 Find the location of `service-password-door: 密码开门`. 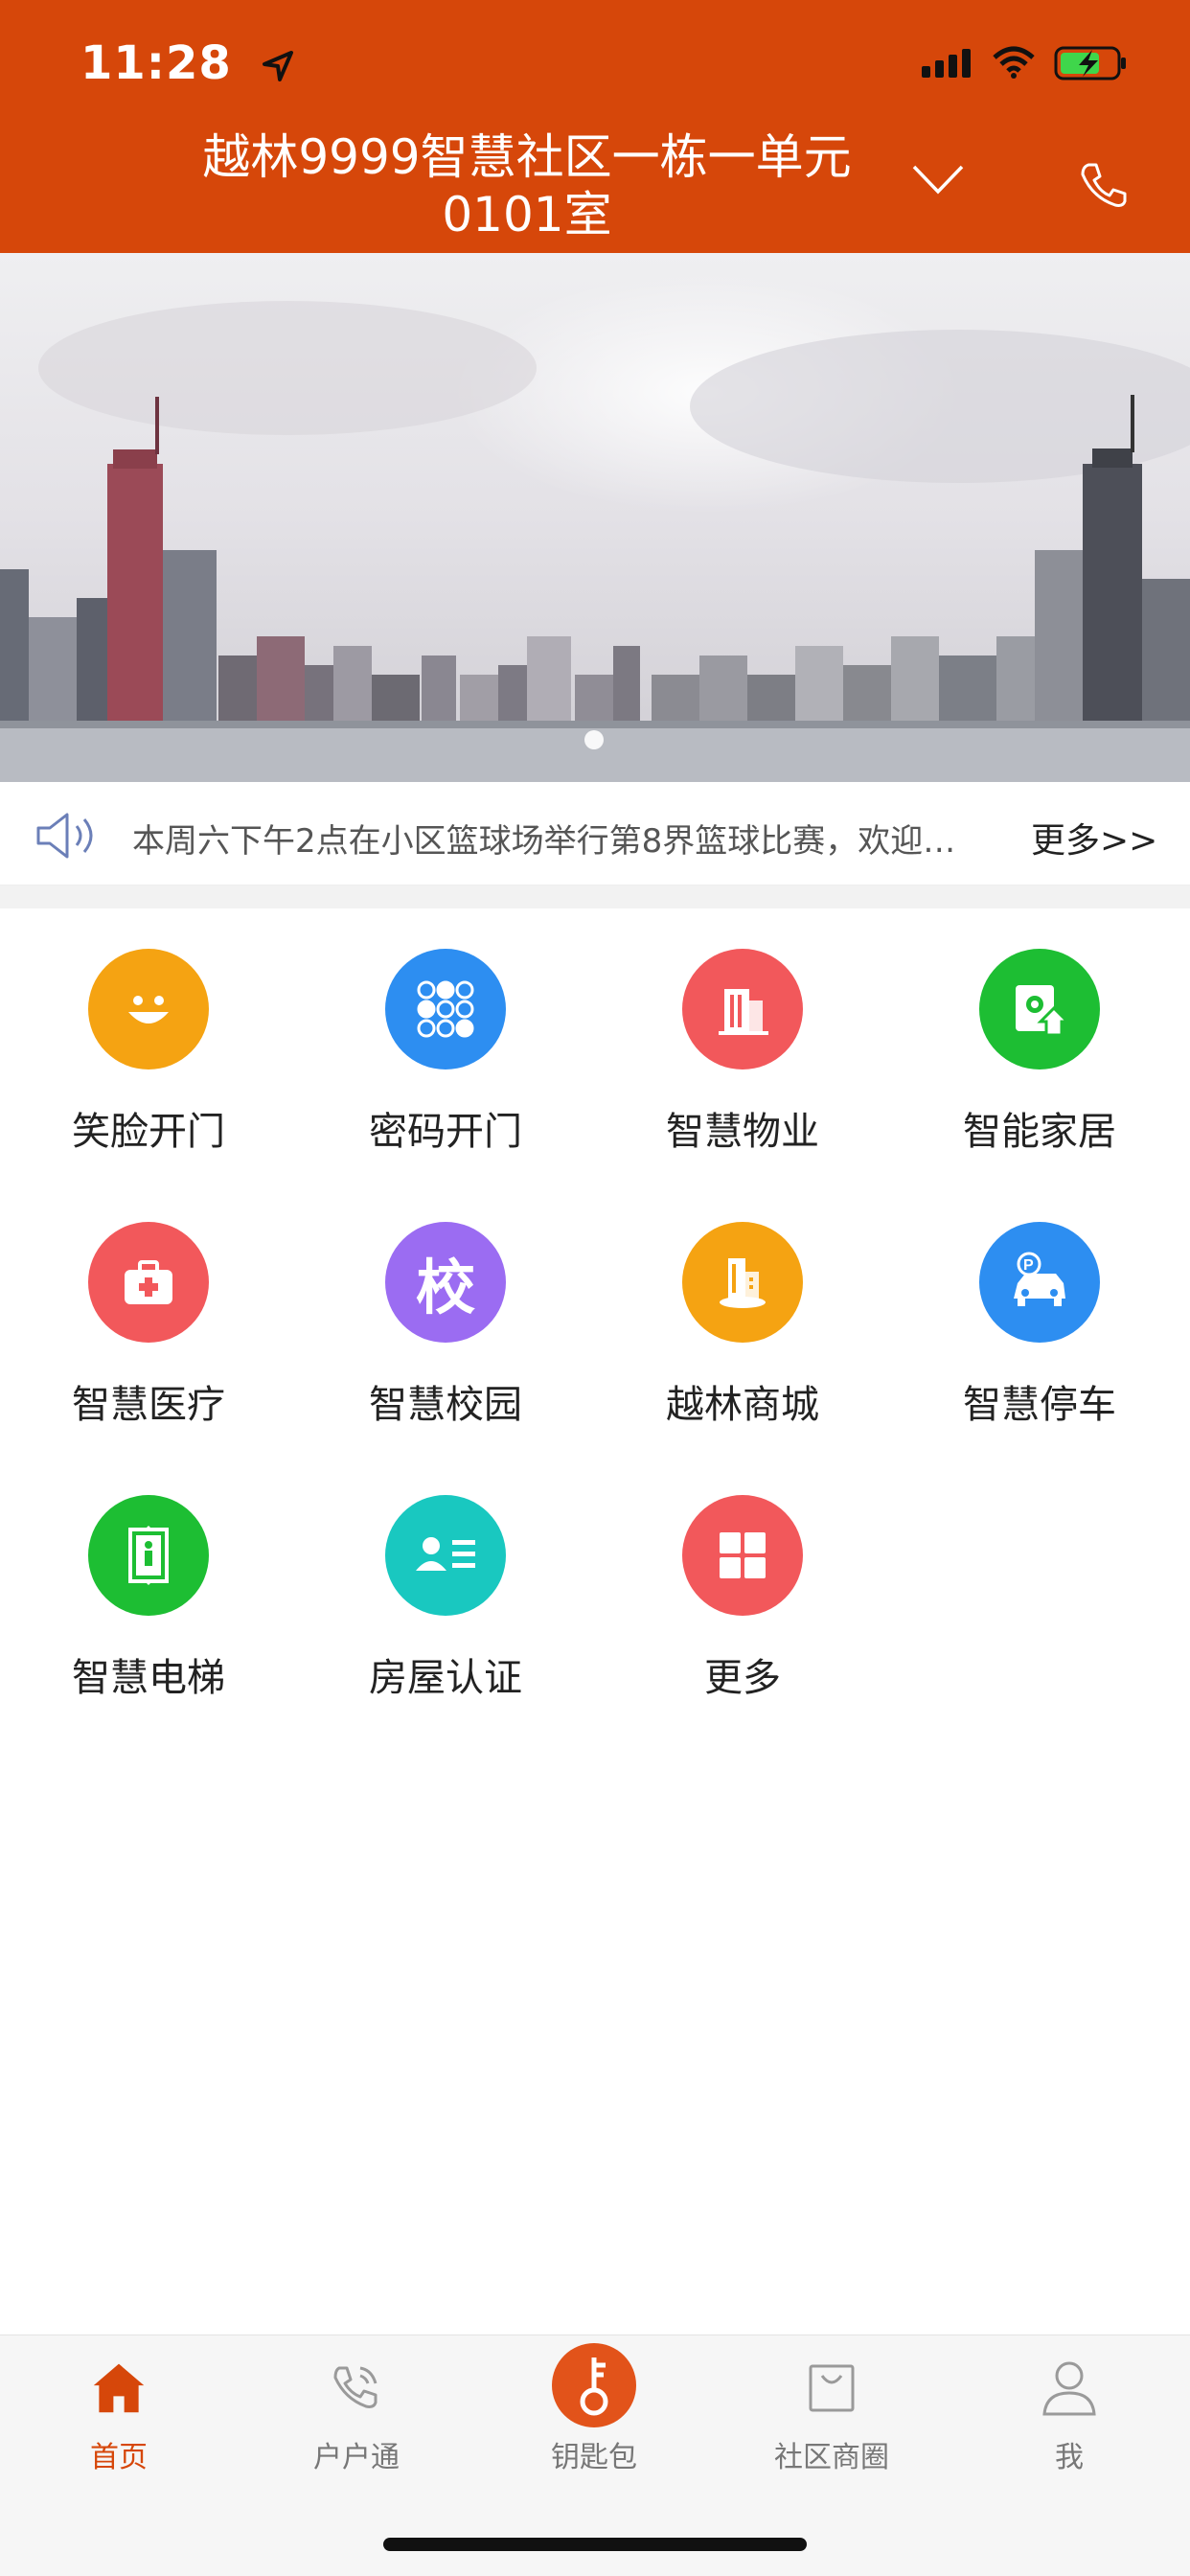

service-password-door: 密码开门 is located at coordinates (445, 1031).